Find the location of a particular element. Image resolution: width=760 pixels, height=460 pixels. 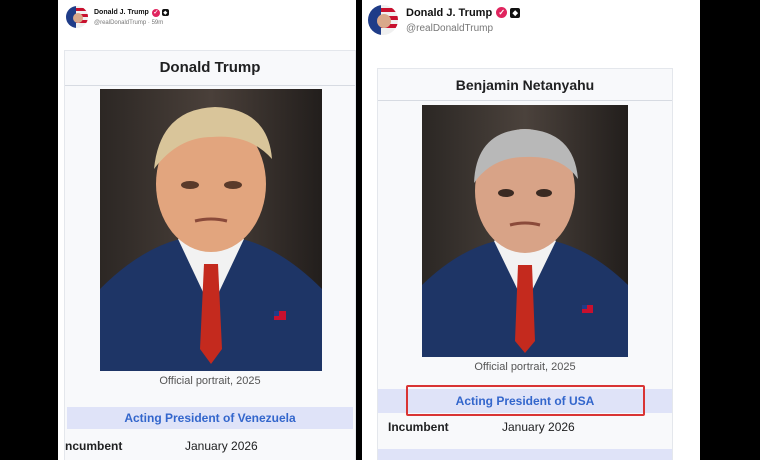

office-title: Acting President of Venezuela is located at coordinates (210, 418).